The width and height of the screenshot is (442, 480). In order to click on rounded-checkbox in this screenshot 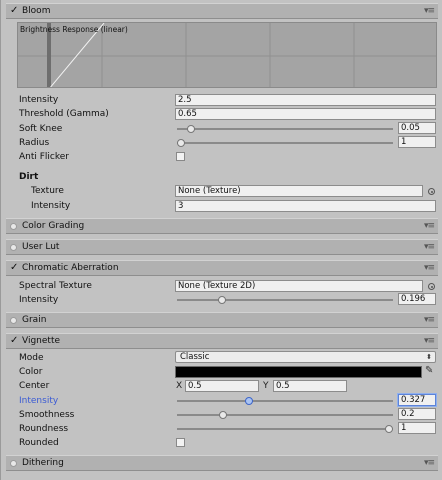, I will do `click(180, 442)`.